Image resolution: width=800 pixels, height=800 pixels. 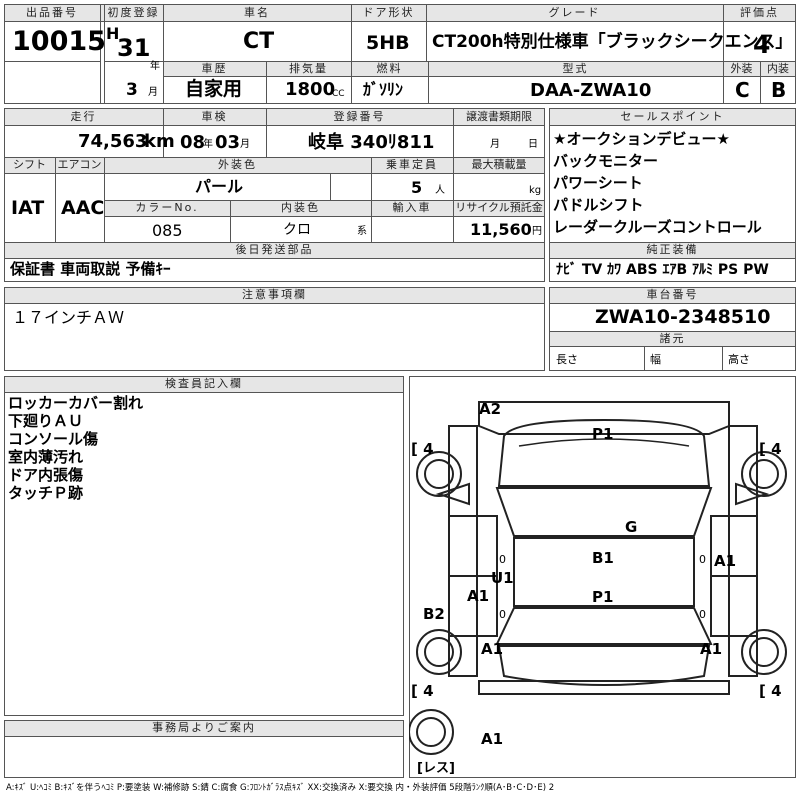 I want to click on score-label: 評価点, so click(x=759, y=12).